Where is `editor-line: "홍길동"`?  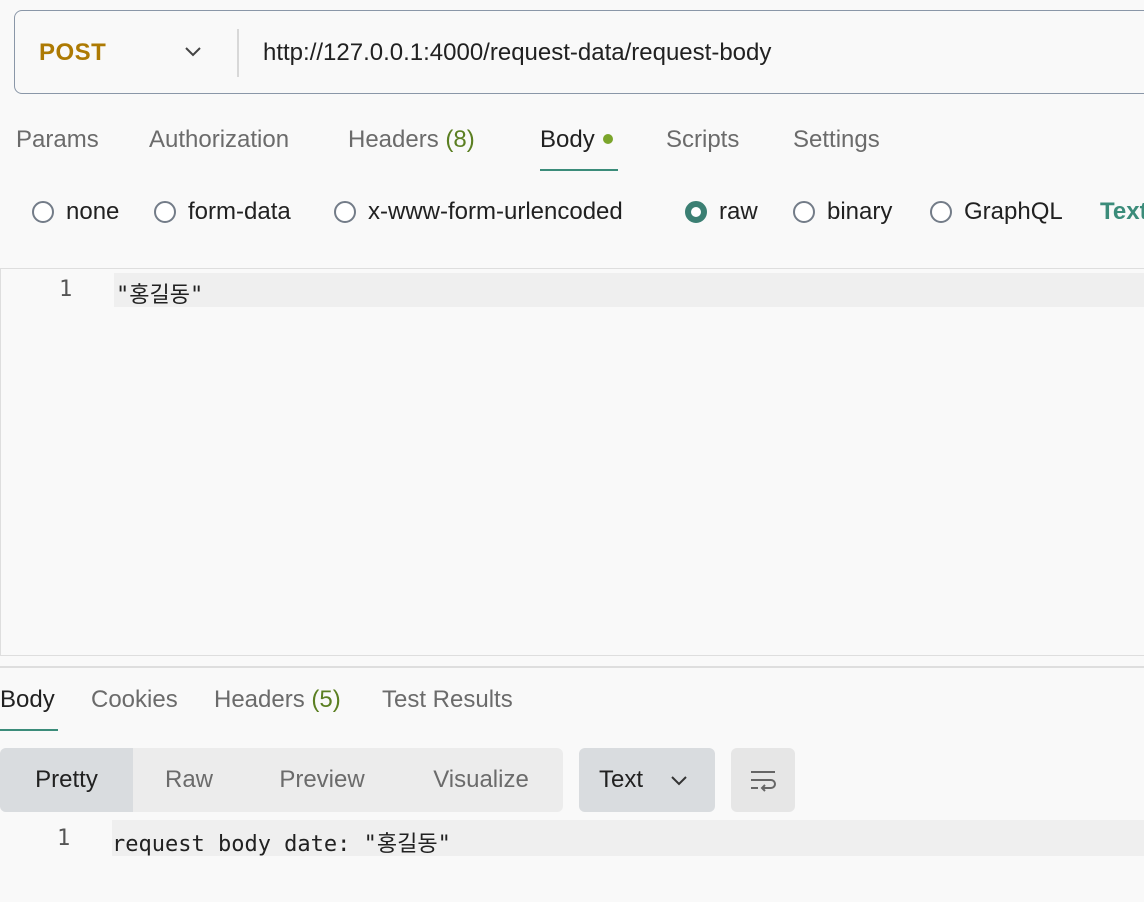
editor-line: "홍길동" is located at coordinates (159, 293).